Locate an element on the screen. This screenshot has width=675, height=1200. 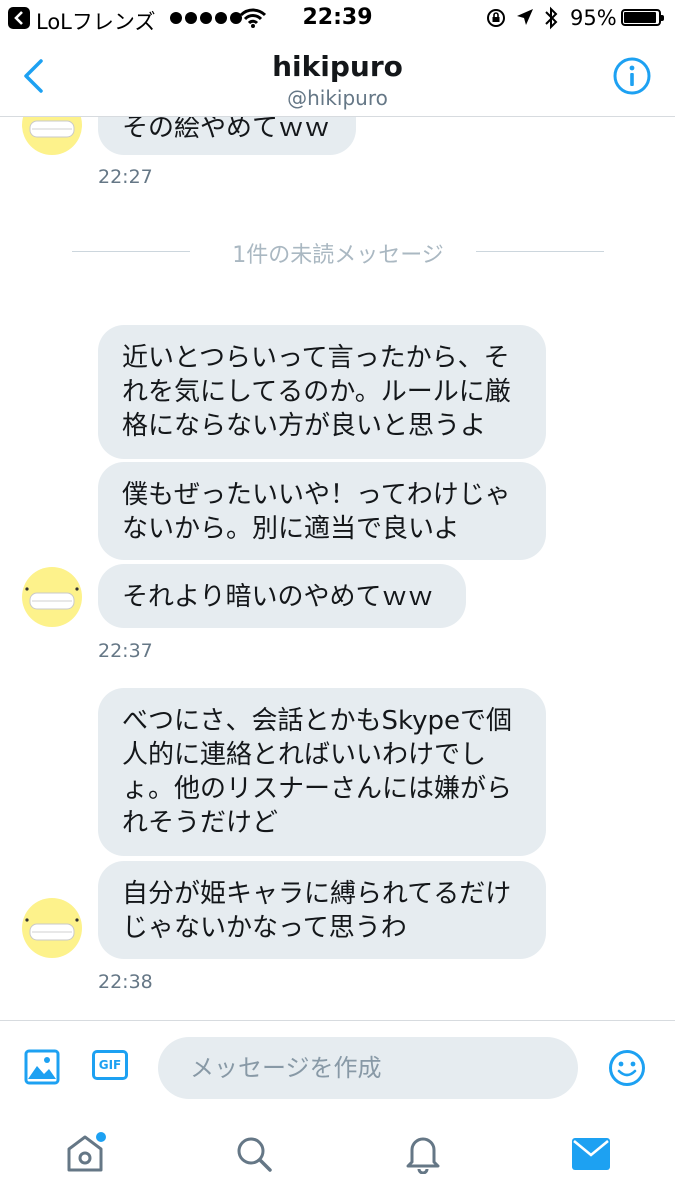
message-text: その絵やめてｗｗ is located at coordinates (226, 130).